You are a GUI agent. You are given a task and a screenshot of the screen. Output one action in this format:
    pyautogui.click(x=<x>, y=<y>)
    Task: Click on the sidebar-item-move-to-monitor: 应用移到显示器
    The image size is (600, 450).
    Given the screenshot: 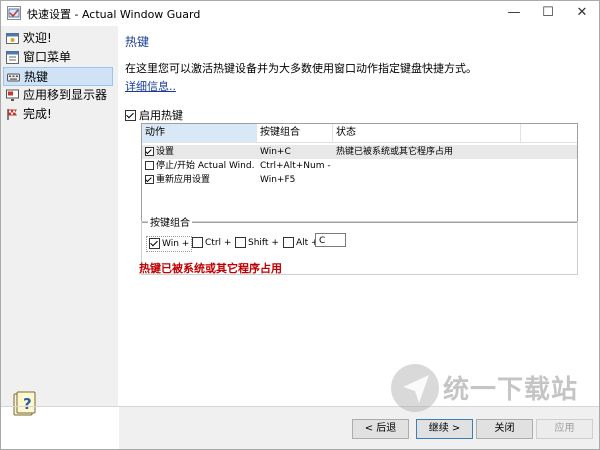 What is the action you would take?
    pyautogui.click(x=58, y=95)
    